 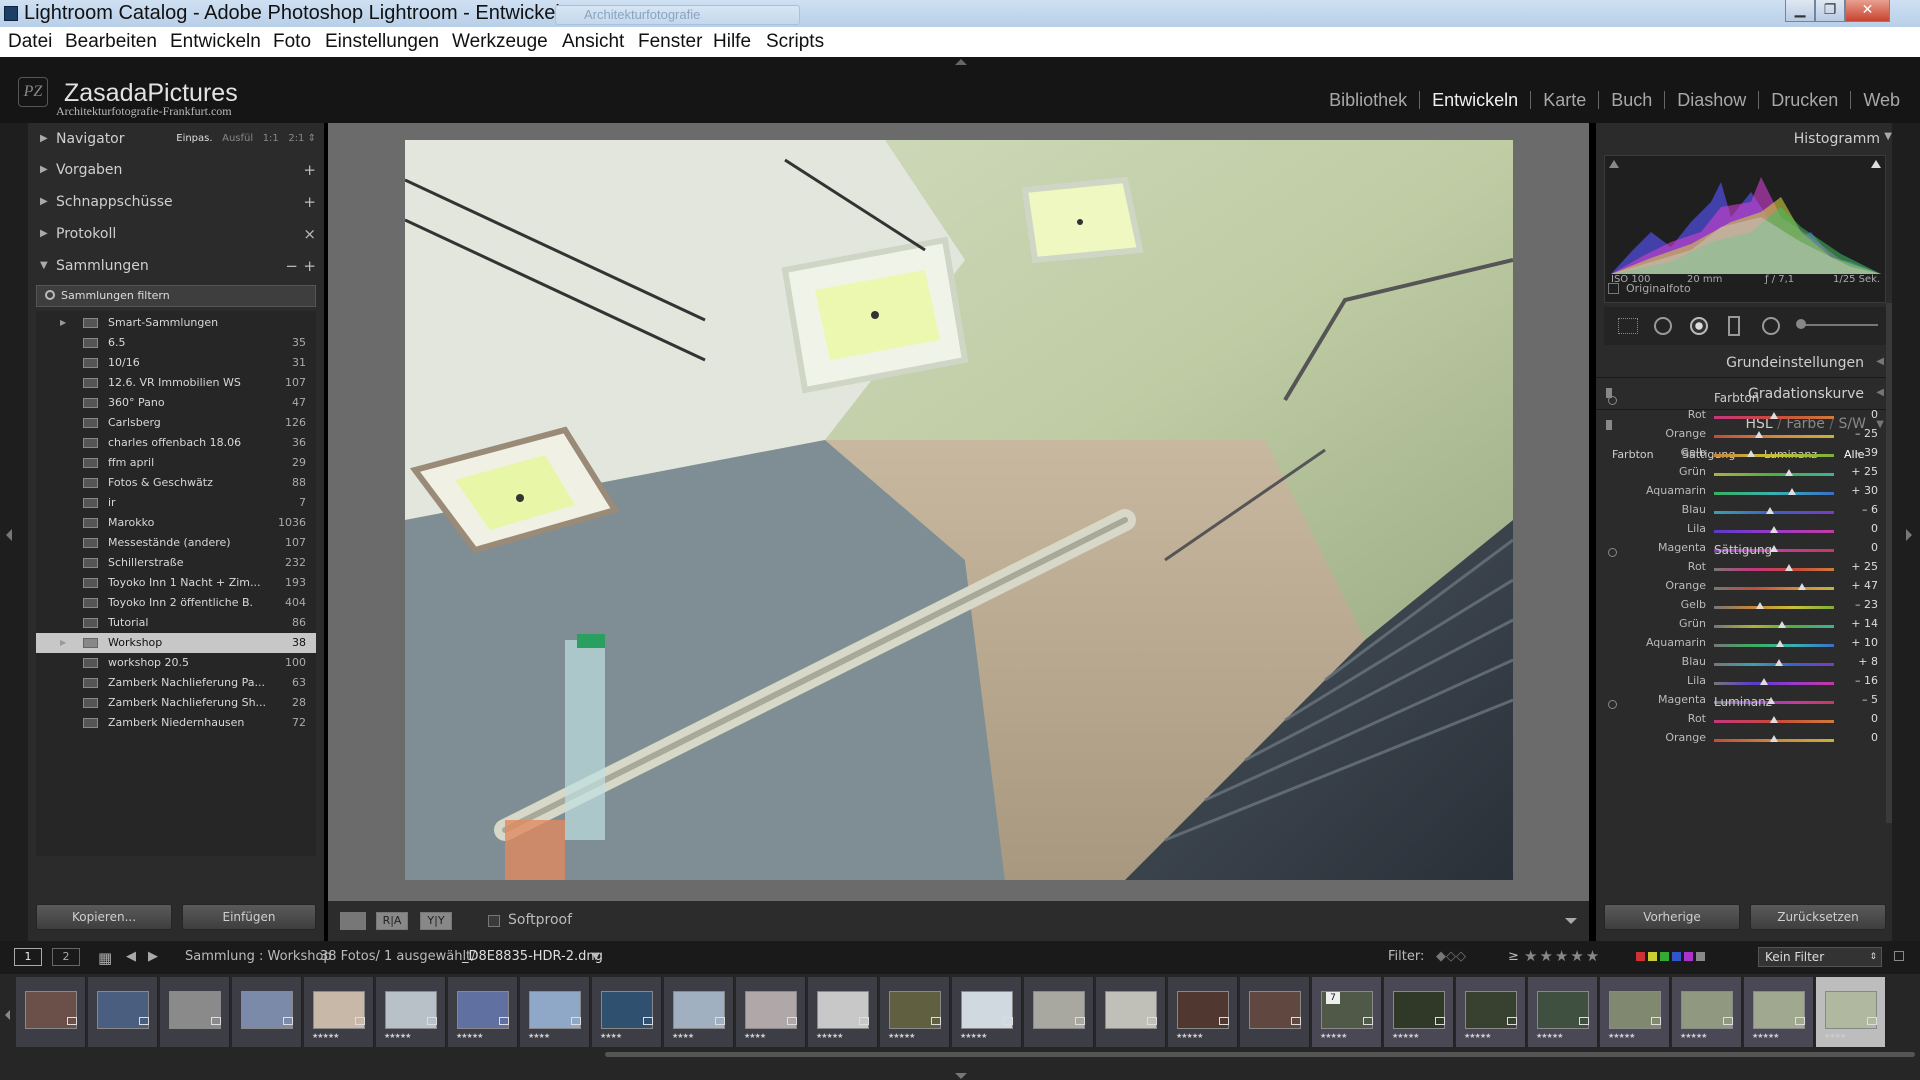 I want to click on slider-value: – 39, so click(x=1858, y=452).